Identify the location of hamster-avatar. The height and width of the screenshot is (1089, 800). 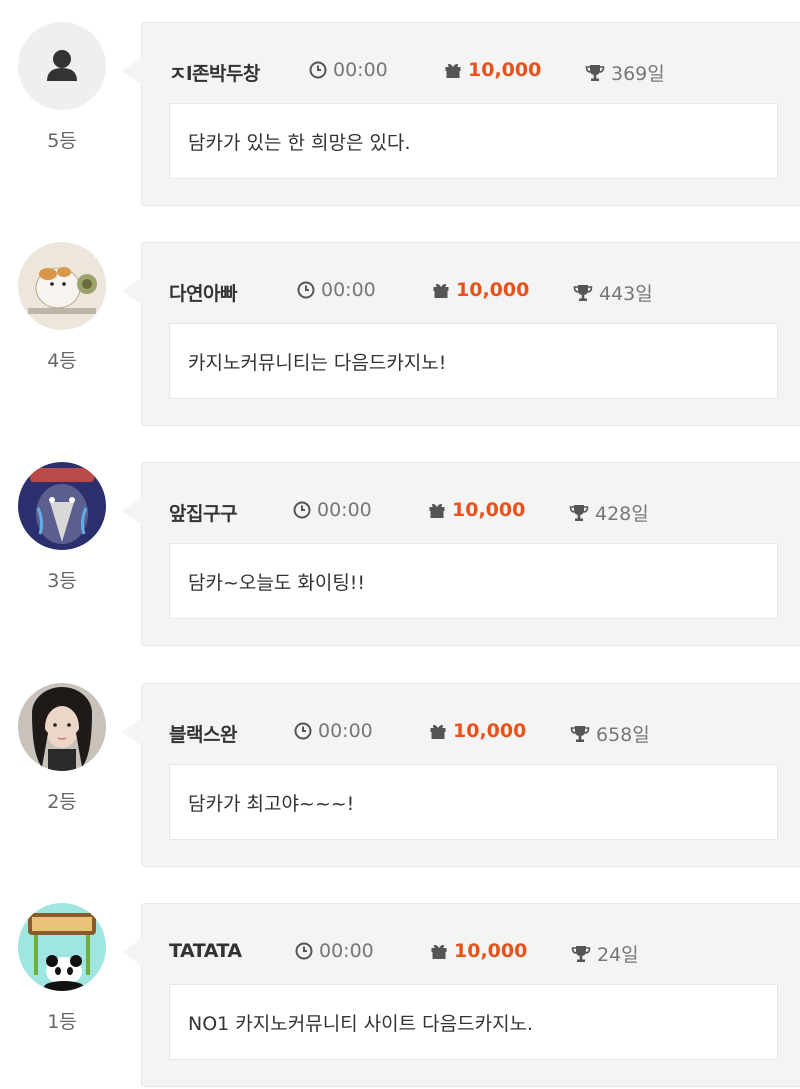
(62, 286).